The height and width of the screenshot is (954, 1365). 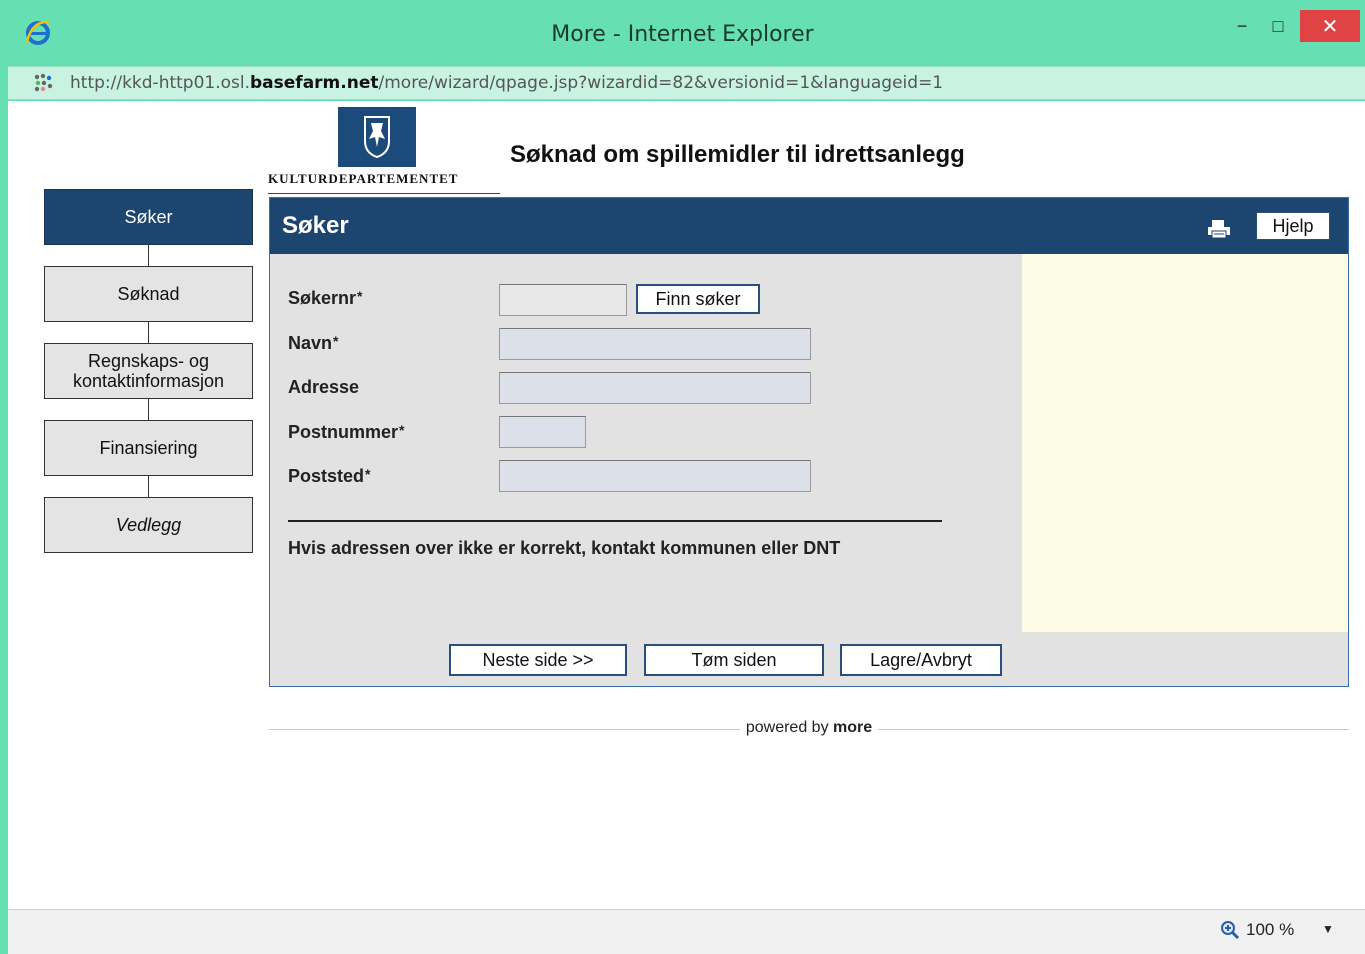 I want to click on url-prefix: http://kkd-http01.osl., so click(x=160, y=83).